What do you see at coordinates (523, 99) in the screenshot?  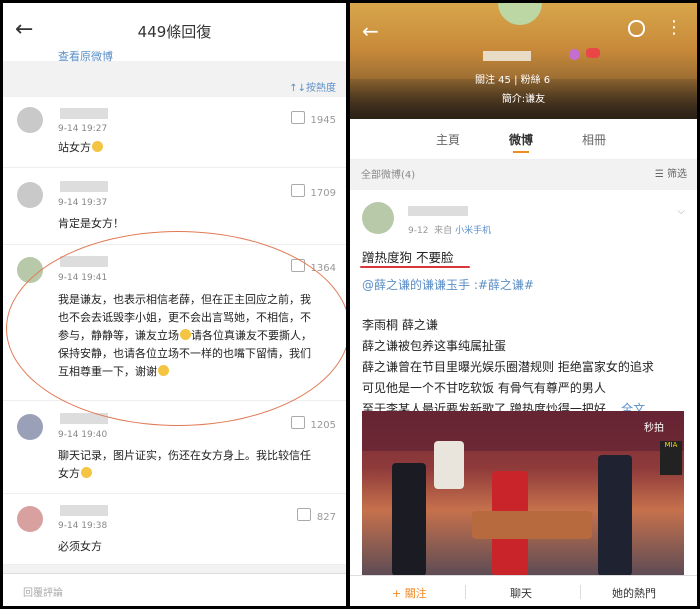 I see `profile-intro: 簡介:谦友` at bounding box center [523, 99].